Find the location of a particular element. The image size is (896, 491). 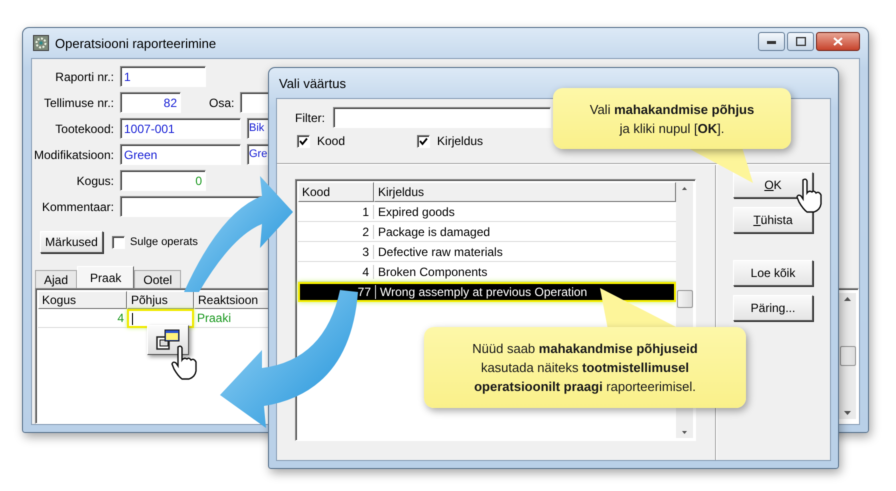

dialog-button: Loe kõik is located at coordinates (773, 273).